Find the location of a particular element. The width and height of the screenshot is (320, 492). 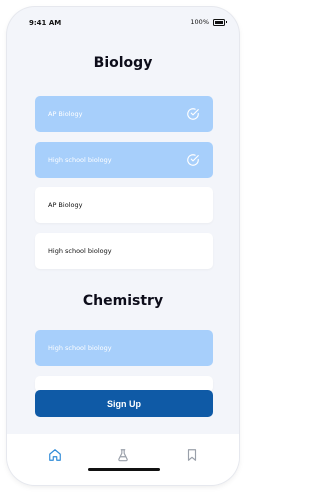

option-high-school-biology: High school biology is located at coordinates (124, 251).